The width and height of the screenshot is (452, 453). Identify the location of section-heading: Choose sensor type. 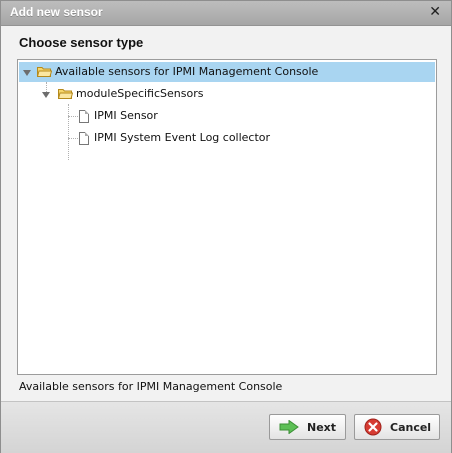
(81, 42).